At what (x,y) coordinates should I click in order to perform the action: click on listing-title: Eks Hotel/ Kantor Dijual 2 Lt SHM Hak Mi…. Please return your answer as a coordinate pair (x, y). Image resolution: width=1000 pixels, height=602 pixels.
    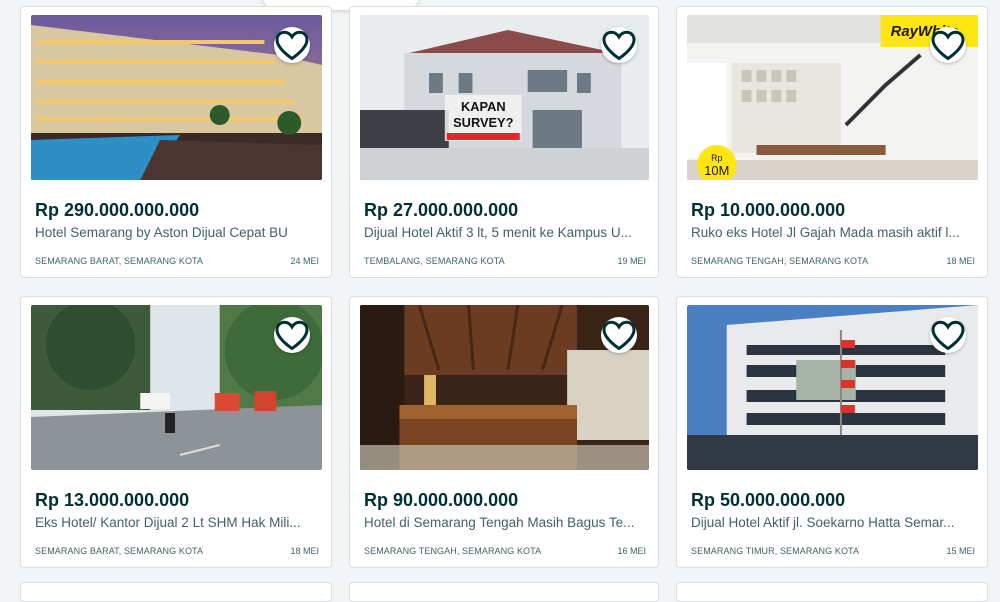
    Looking at the image, I should click on (177, 522).